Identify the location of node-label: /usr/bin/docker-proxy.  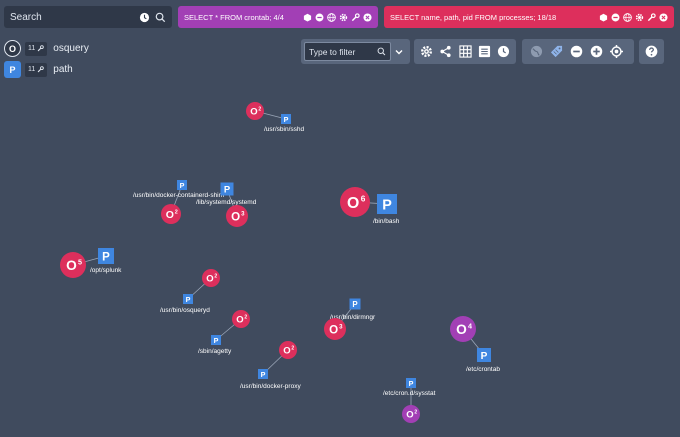
(270, 386).